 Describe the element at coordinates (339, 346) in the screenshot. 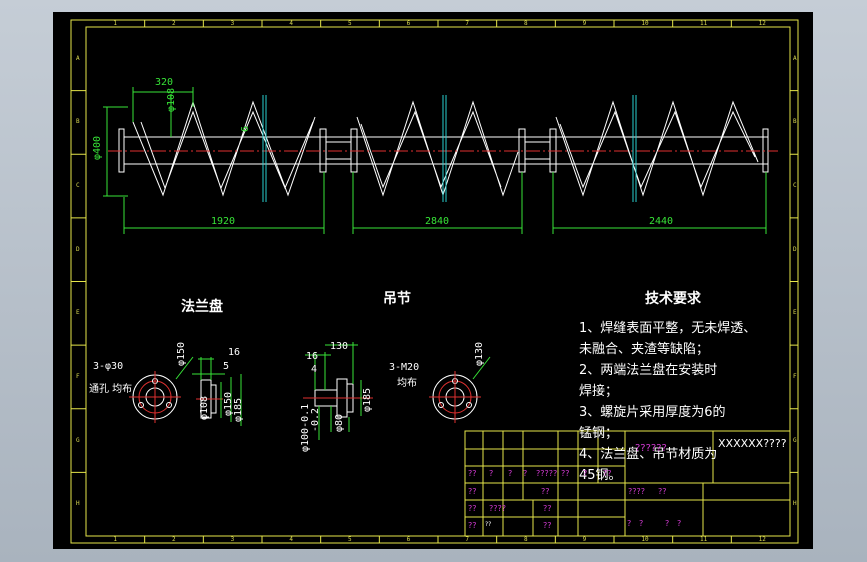

I see `hanger-w2: 130` at that location.